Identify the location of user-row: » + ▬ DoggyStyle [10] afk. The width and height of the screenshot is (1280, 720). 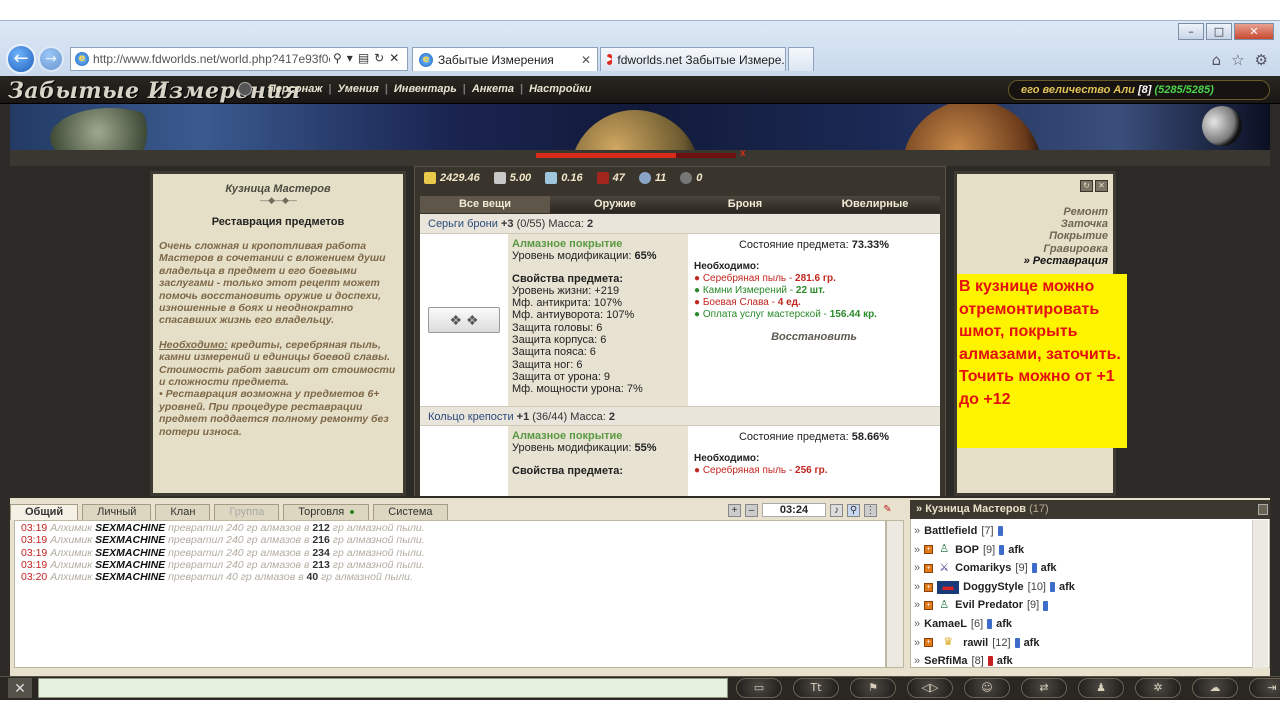
(1082, 587).